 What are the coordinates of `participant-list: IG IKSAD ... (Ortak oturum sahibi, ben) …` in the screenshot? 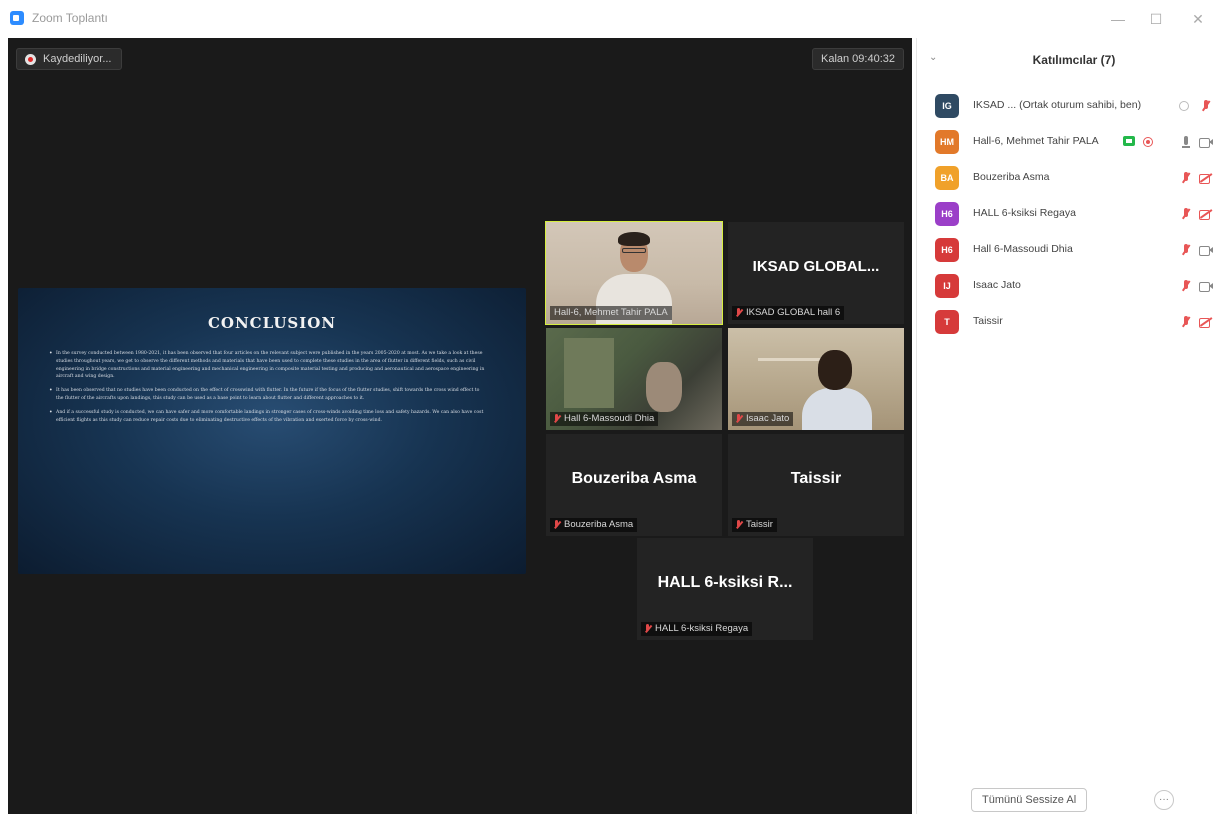 It's located at (1074, 214).